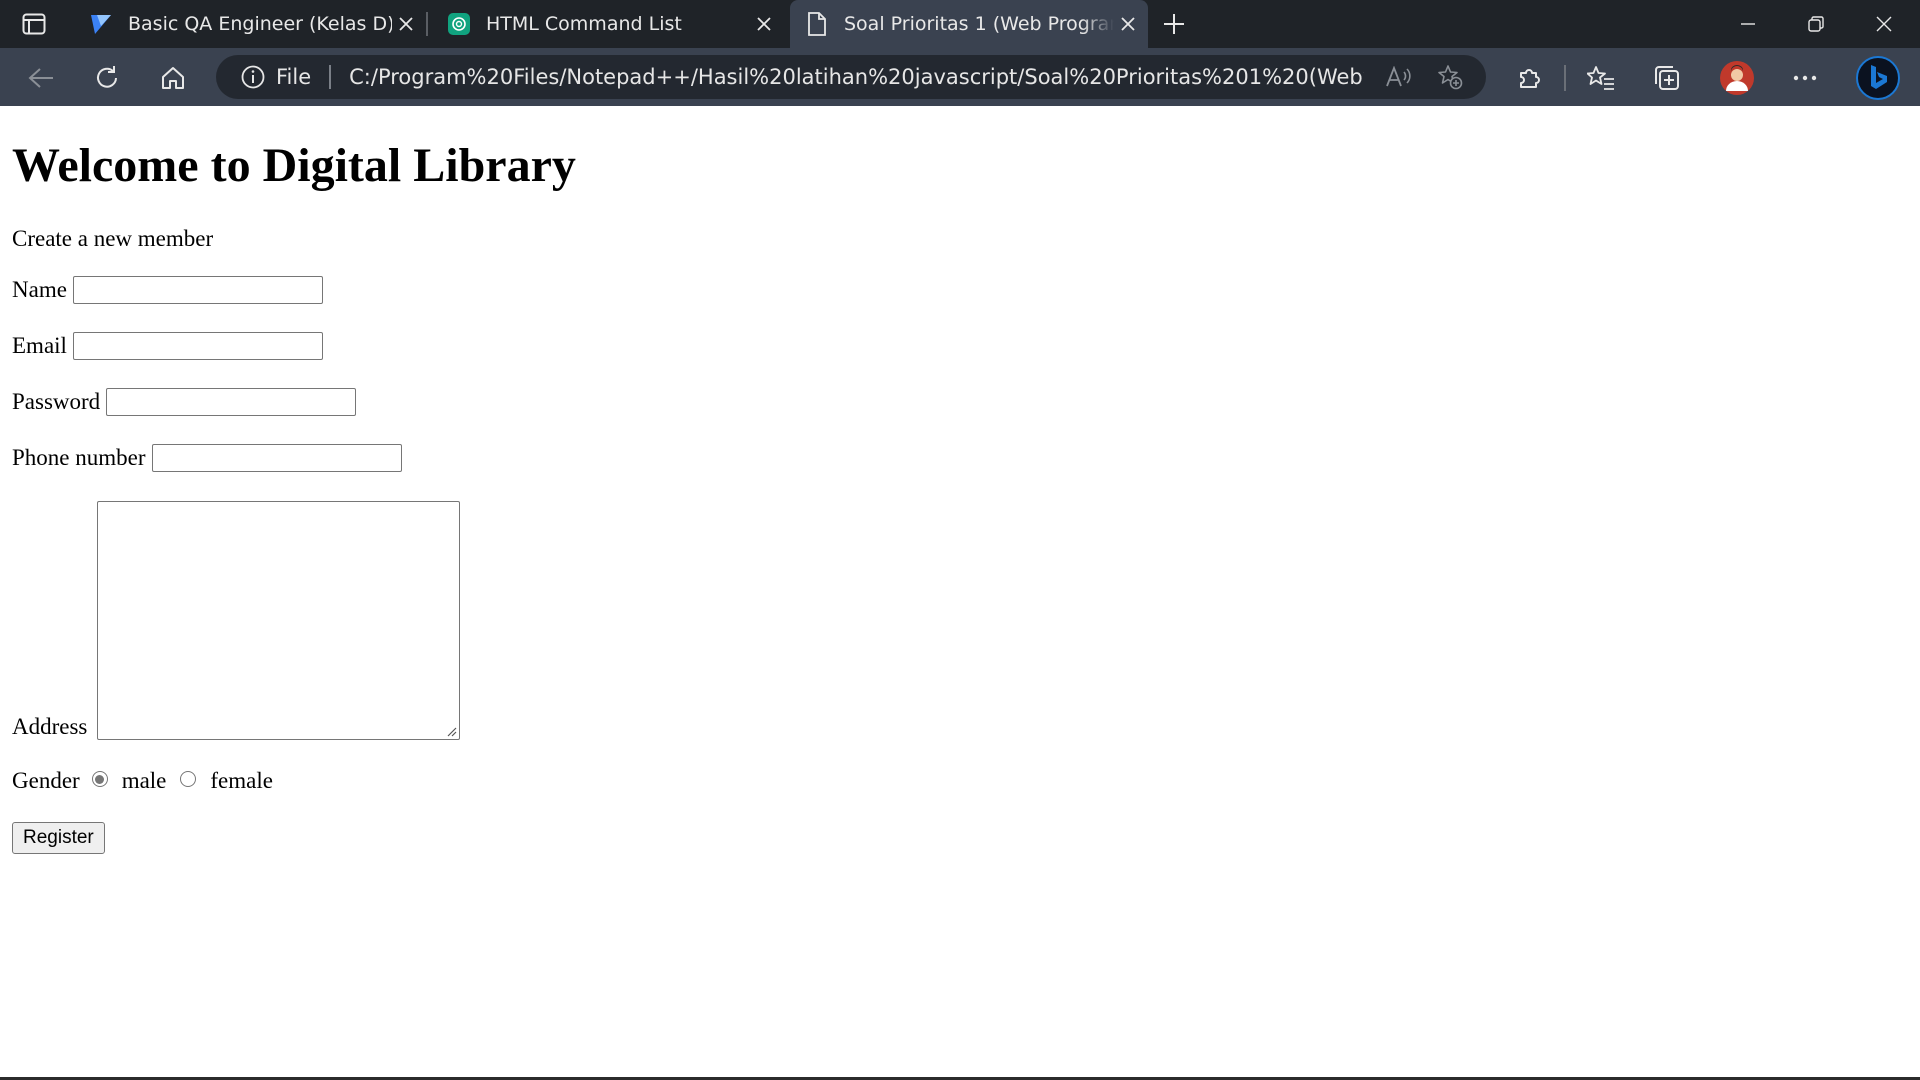 This screenshot has height=1080, width=1920. Describe the element at coordinates (39, 345) in the screenshot. I see `email-label: Email` at that location.